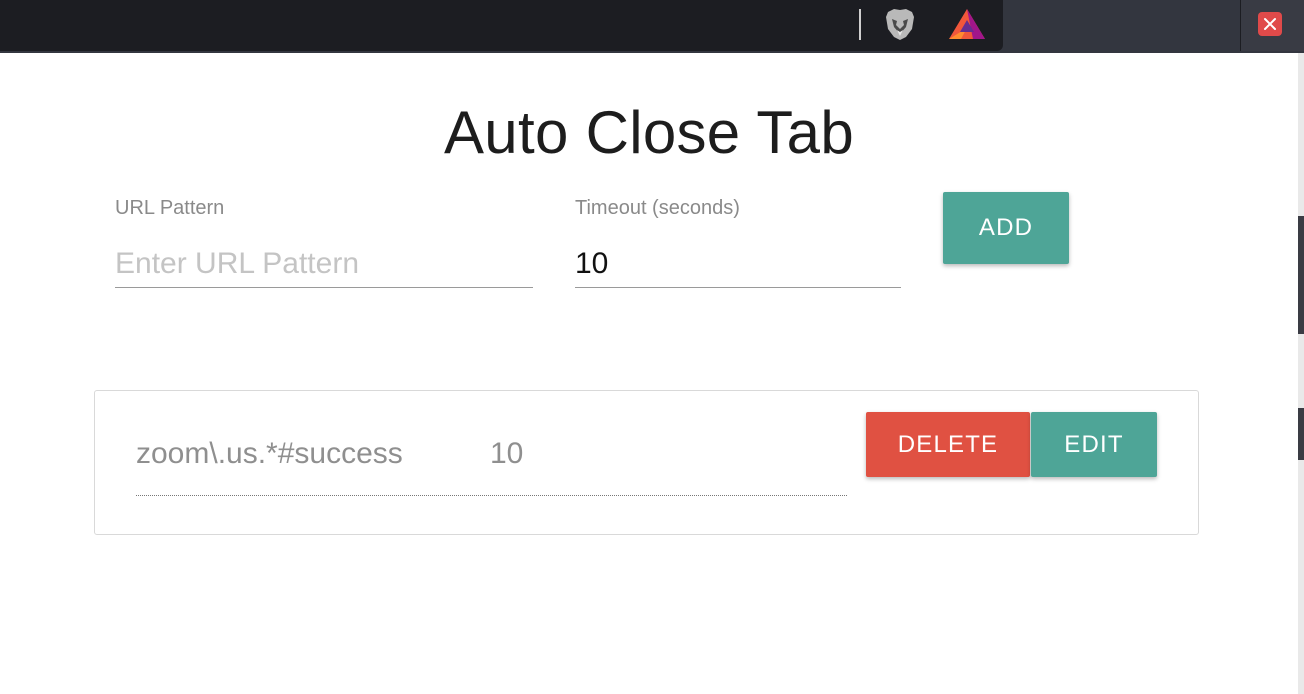 This screenshot has width=1304, height=694. What do you see at coordinates (324, 264) in the screenshot?
I see `url-pattern-input` at bounding box center [324, 264].